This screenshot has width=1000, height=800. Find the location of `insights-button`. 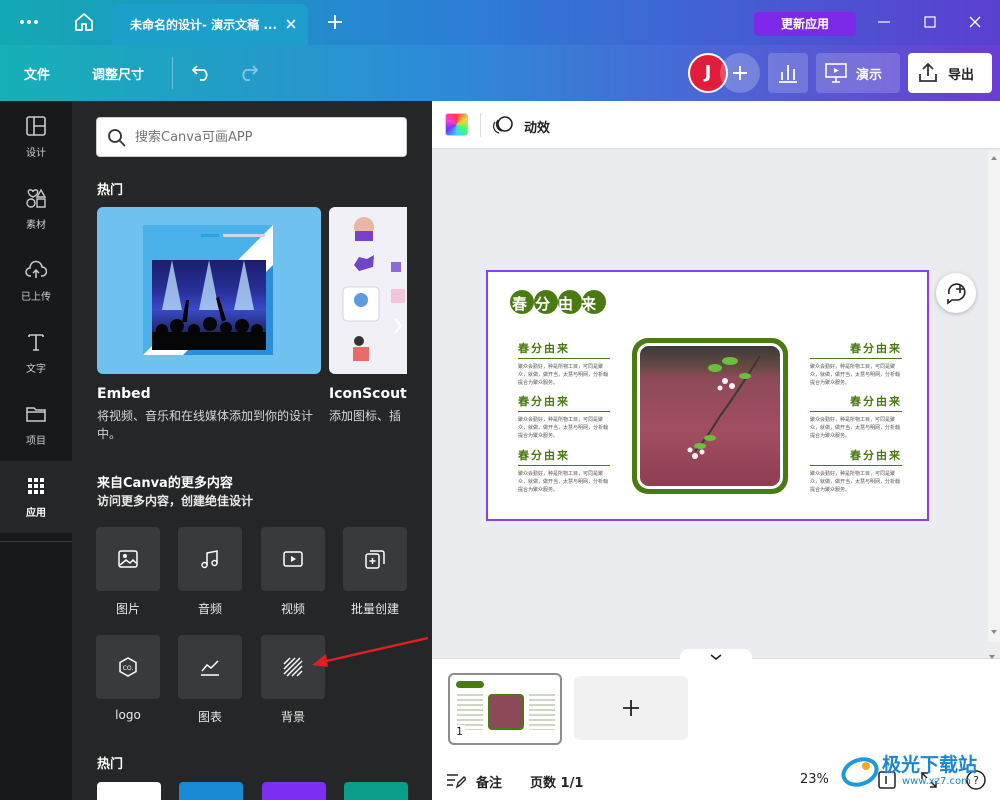

insights-button is located at coordinates (788, 73).